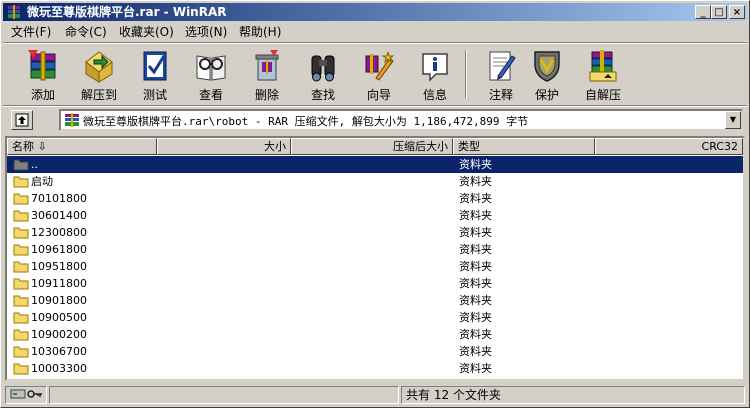  What do you see at coordinates (573, 395) in the screenshot?
I see `status-summary: 共有 12 个文件夹` at bounding box center [573, 395].